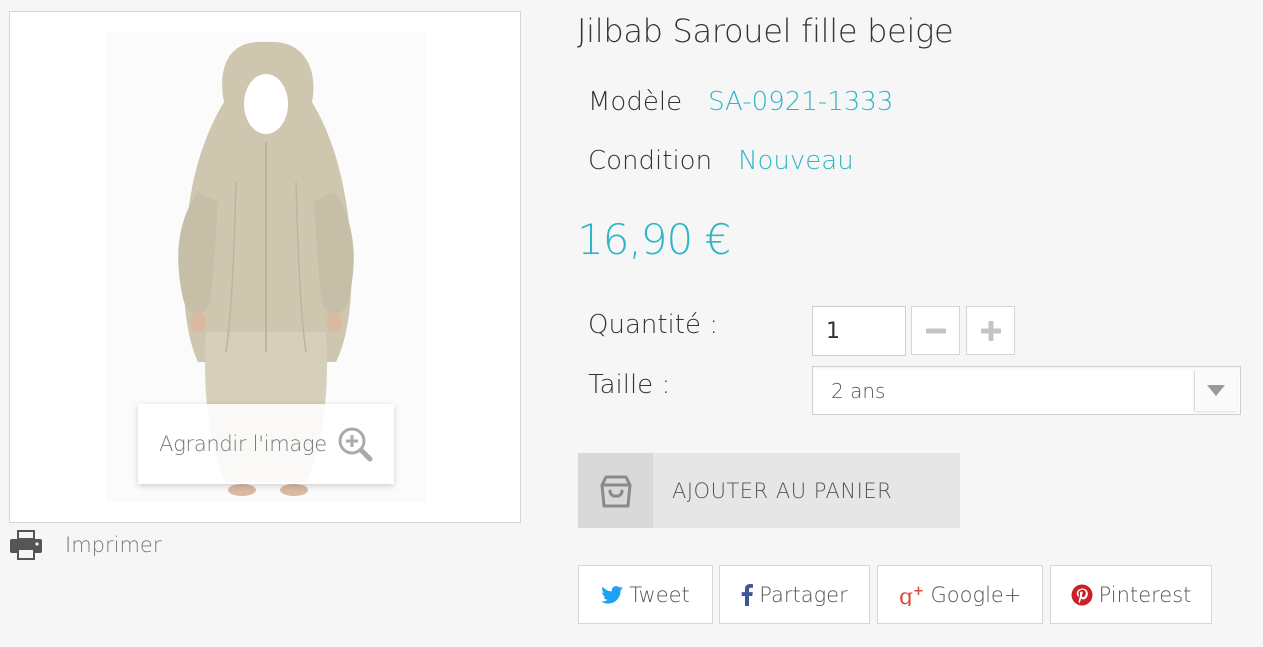  What do you see at coordinates (653, 325) in the screenshot?
I see `quantity-label: Quantité :` at bounding box center [653, 325].